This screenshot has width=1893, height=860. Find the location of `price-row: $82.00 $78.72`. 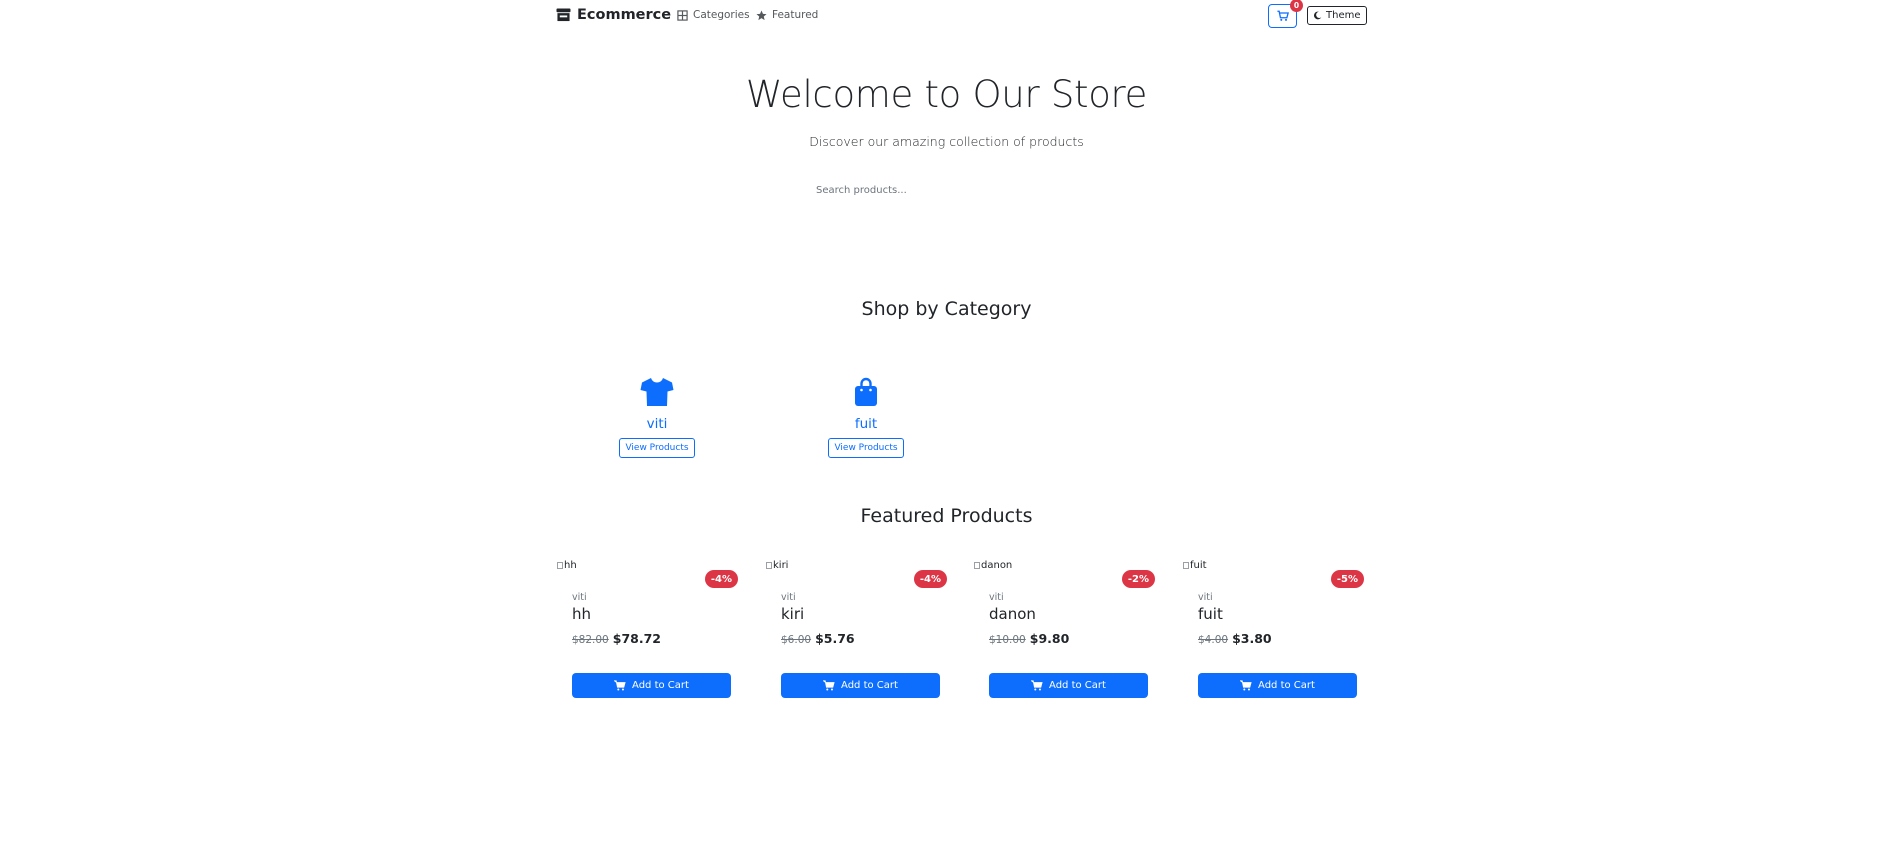

price-row: $82.00 $78.72 is located at coordinates (616, 638).